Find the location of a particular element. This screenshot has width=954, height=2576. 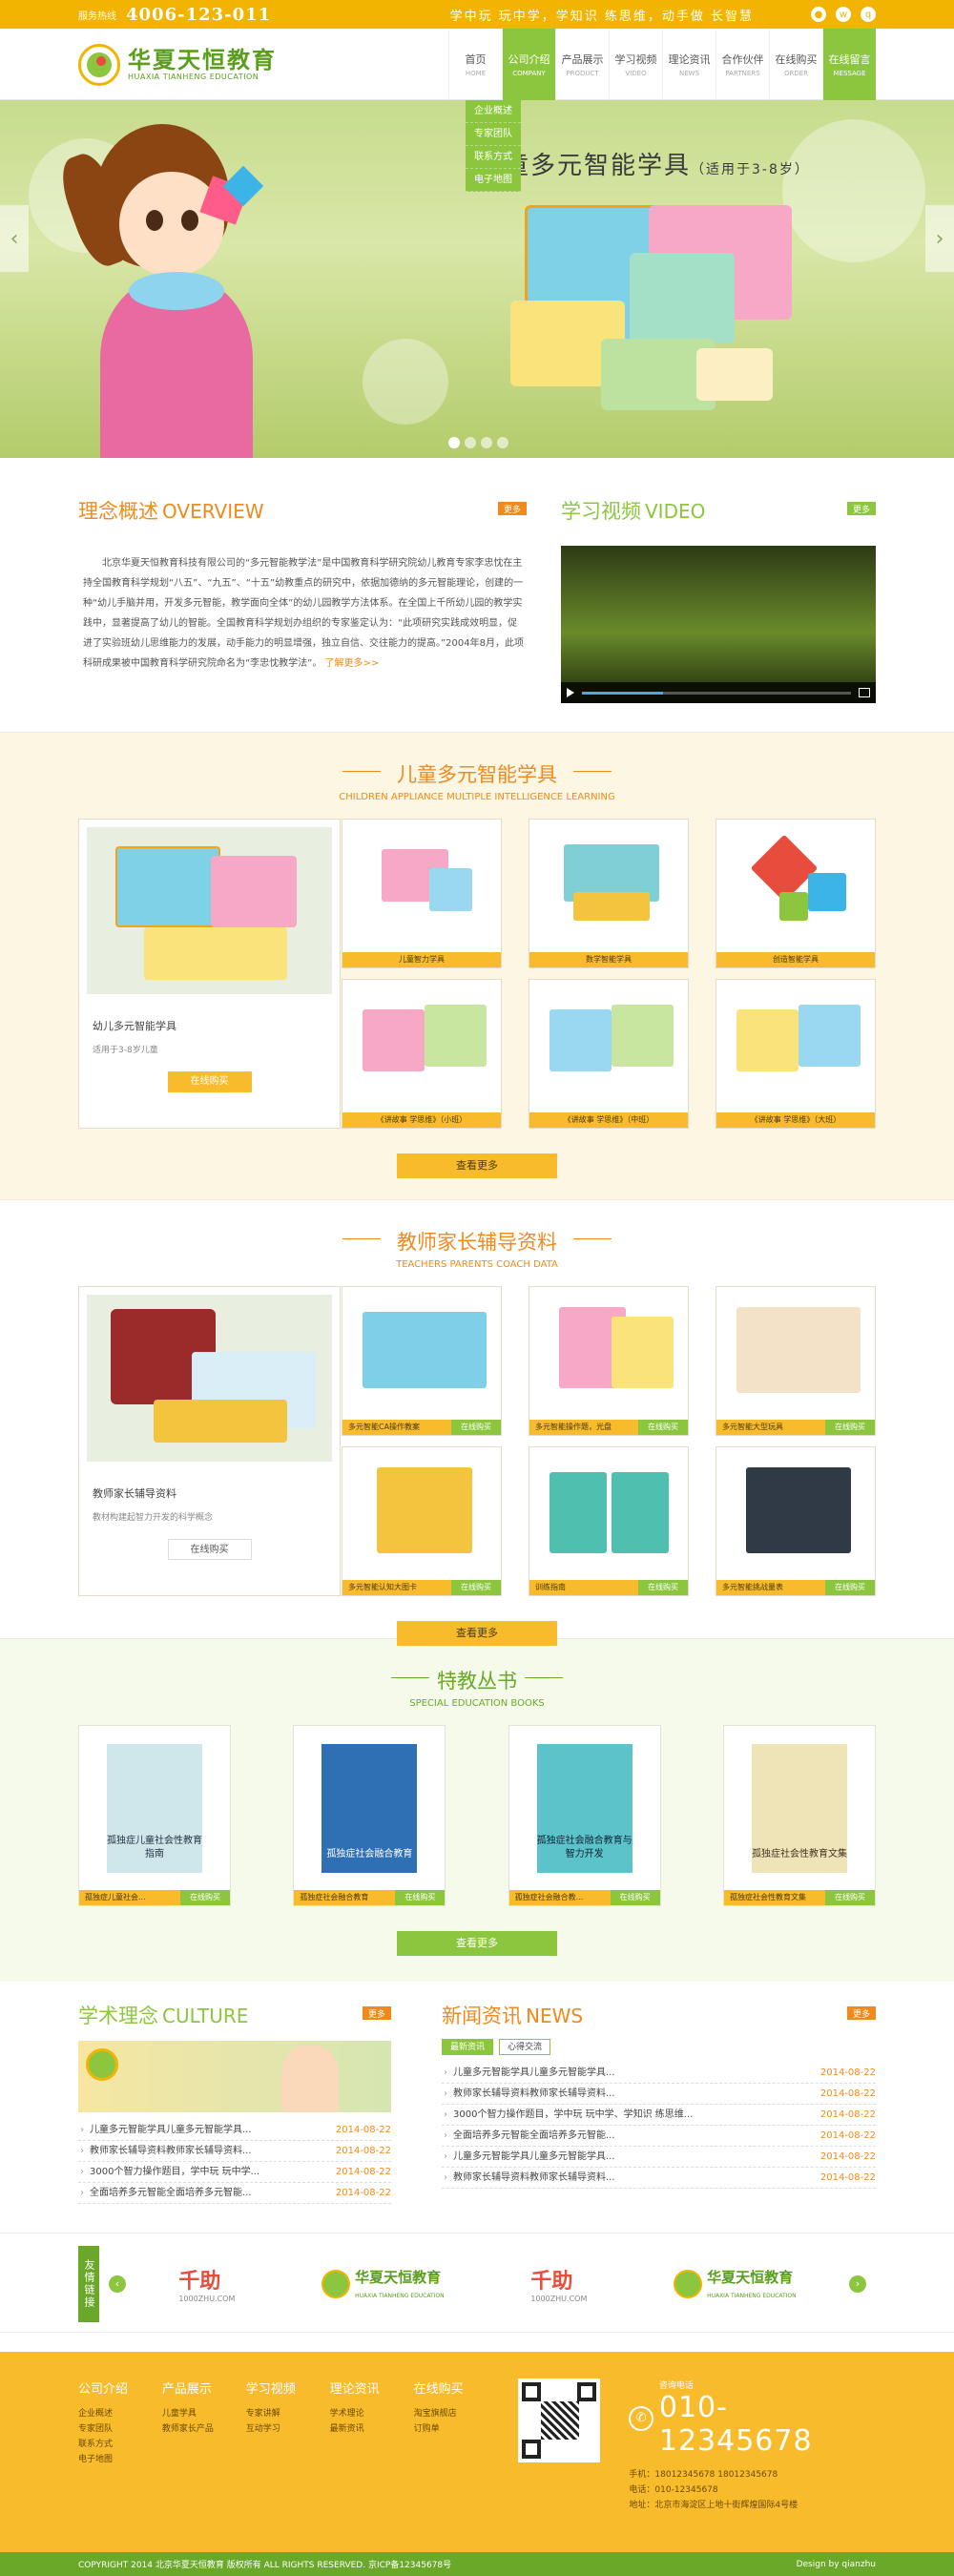

tab-experience: 心得交流 is located at coordinates (525, 2047).